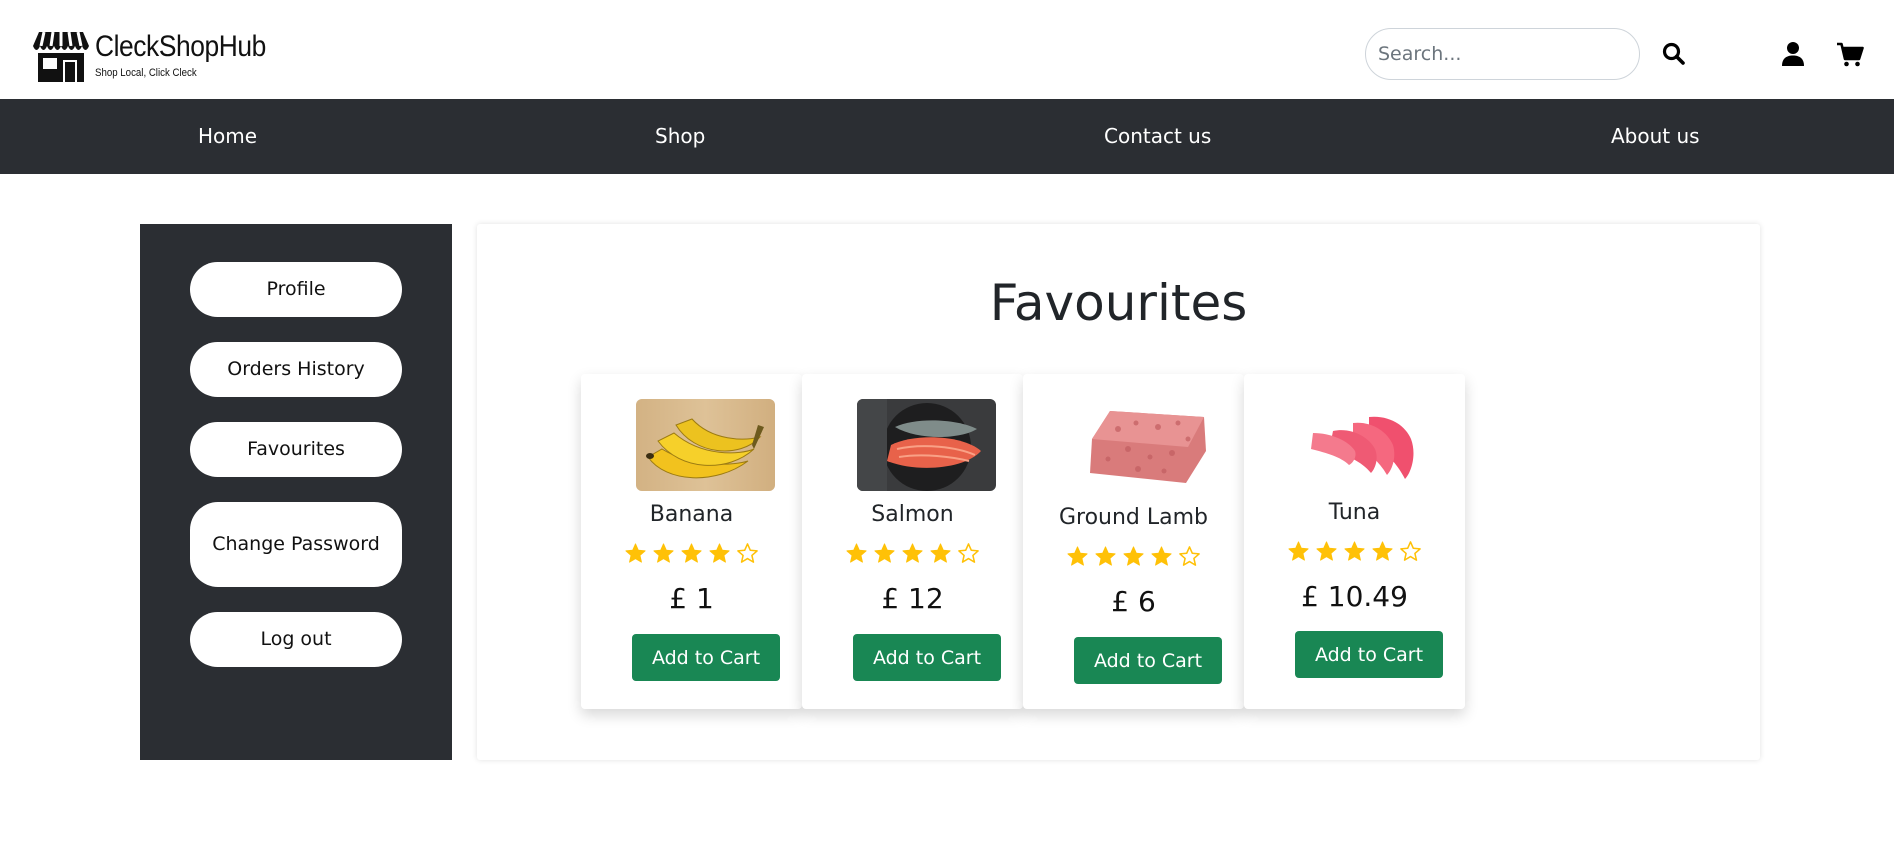 This screenshot has width=1894, height=850. Describe the element at coordinates (1133, 601) in the screenshot. I see `product-price: £ 6` at that location.